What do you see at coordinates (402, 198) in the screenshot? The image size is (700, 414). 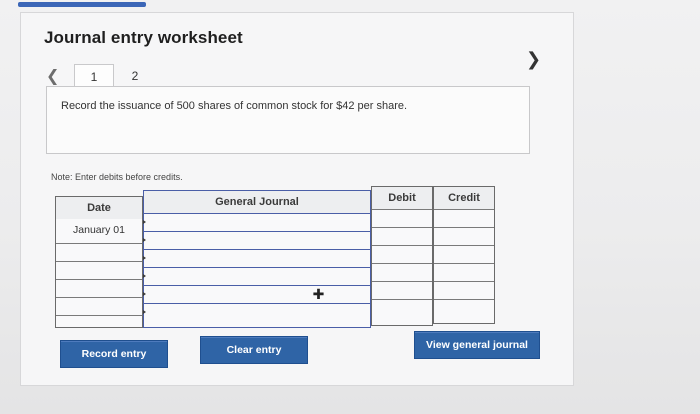 I see `debit-header: Debit` at bounding box center [402, 198].